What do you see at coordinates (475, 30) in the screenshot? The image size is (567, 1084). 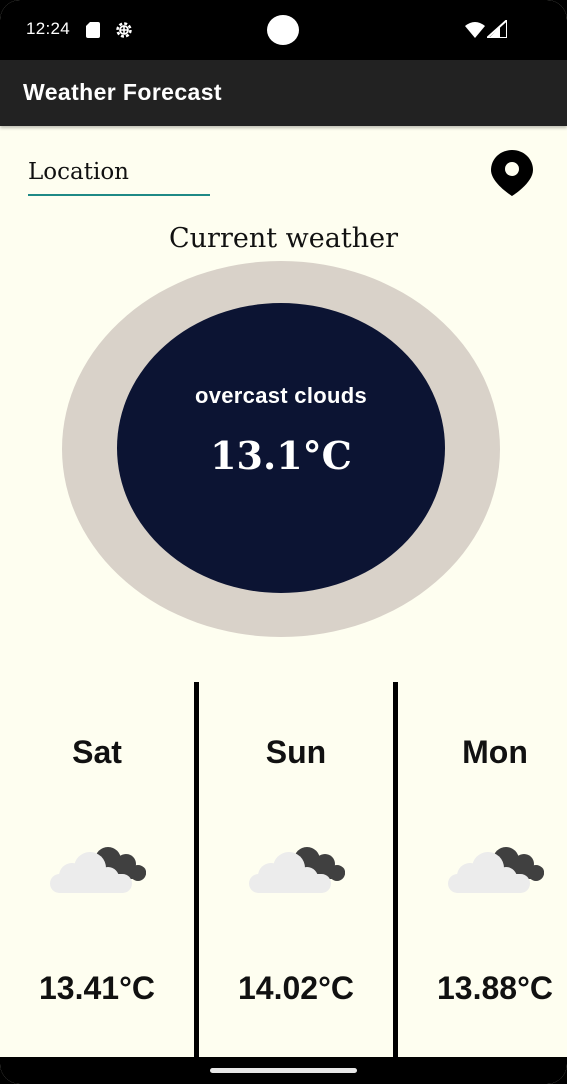 I see `wifi-icon` at bounding box center [475, 30].